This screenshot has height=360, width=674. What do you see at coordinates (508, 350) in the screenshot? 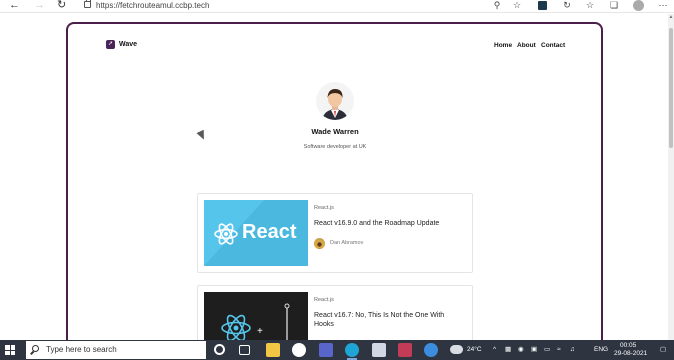
I see `tray-app-icon: ▩` at bounding box center [508, 350].